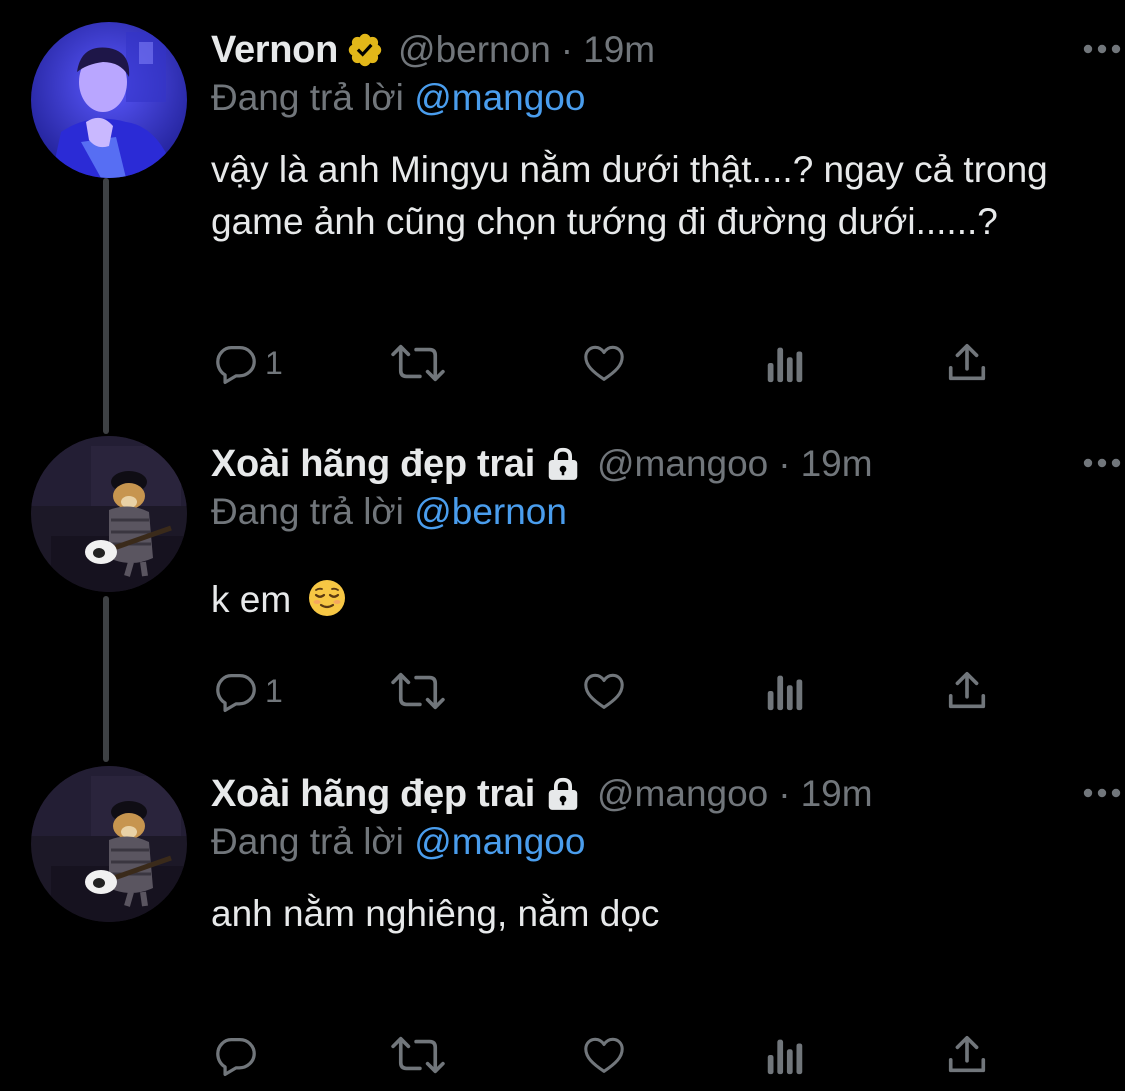 The image size is (1125, 1091). I want to click on reply-button, so click(239, 1055).